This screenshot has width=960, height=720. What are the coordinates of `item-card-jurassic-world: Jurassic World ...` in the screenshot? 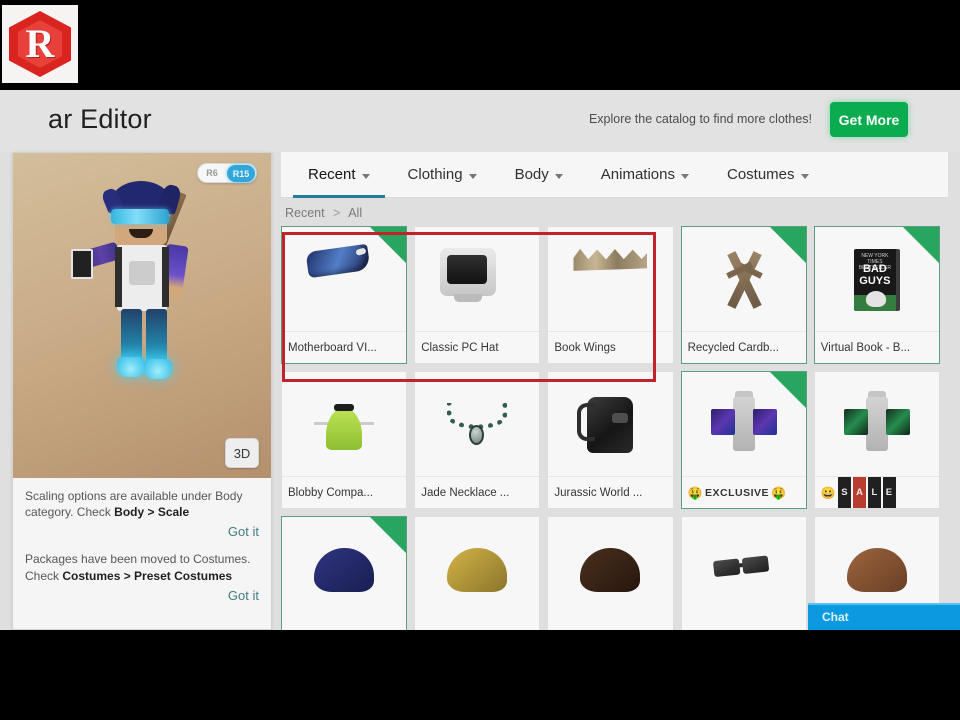 It's located at (610, 440).